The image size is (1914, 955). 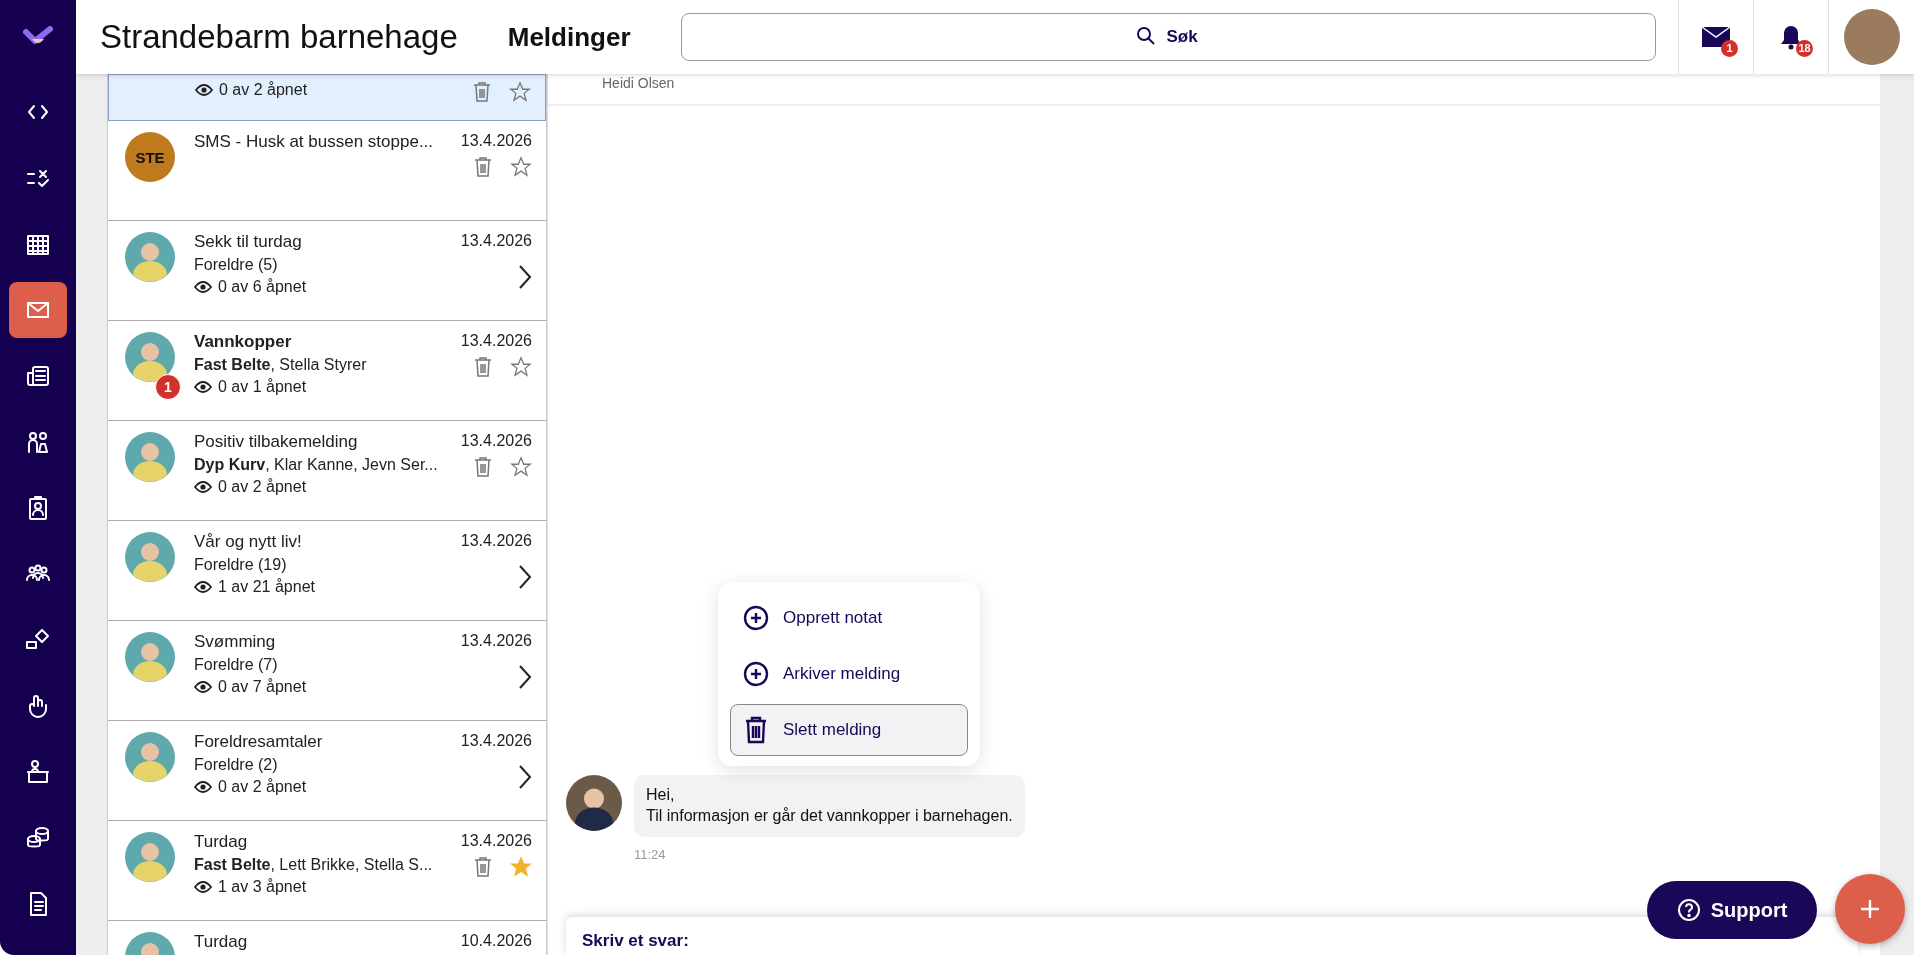 I want to click on opened-count: 1 av 3 åpnet, so click(x=262, y=887).